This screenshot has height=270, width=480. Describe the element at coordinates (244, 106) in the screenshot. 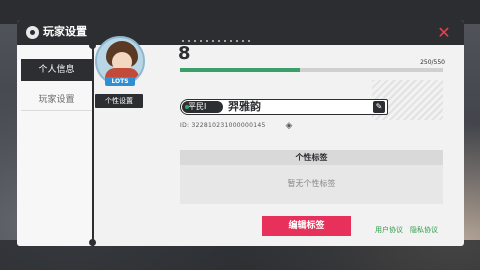

I see `player-name: 羿雅韵` at that location.